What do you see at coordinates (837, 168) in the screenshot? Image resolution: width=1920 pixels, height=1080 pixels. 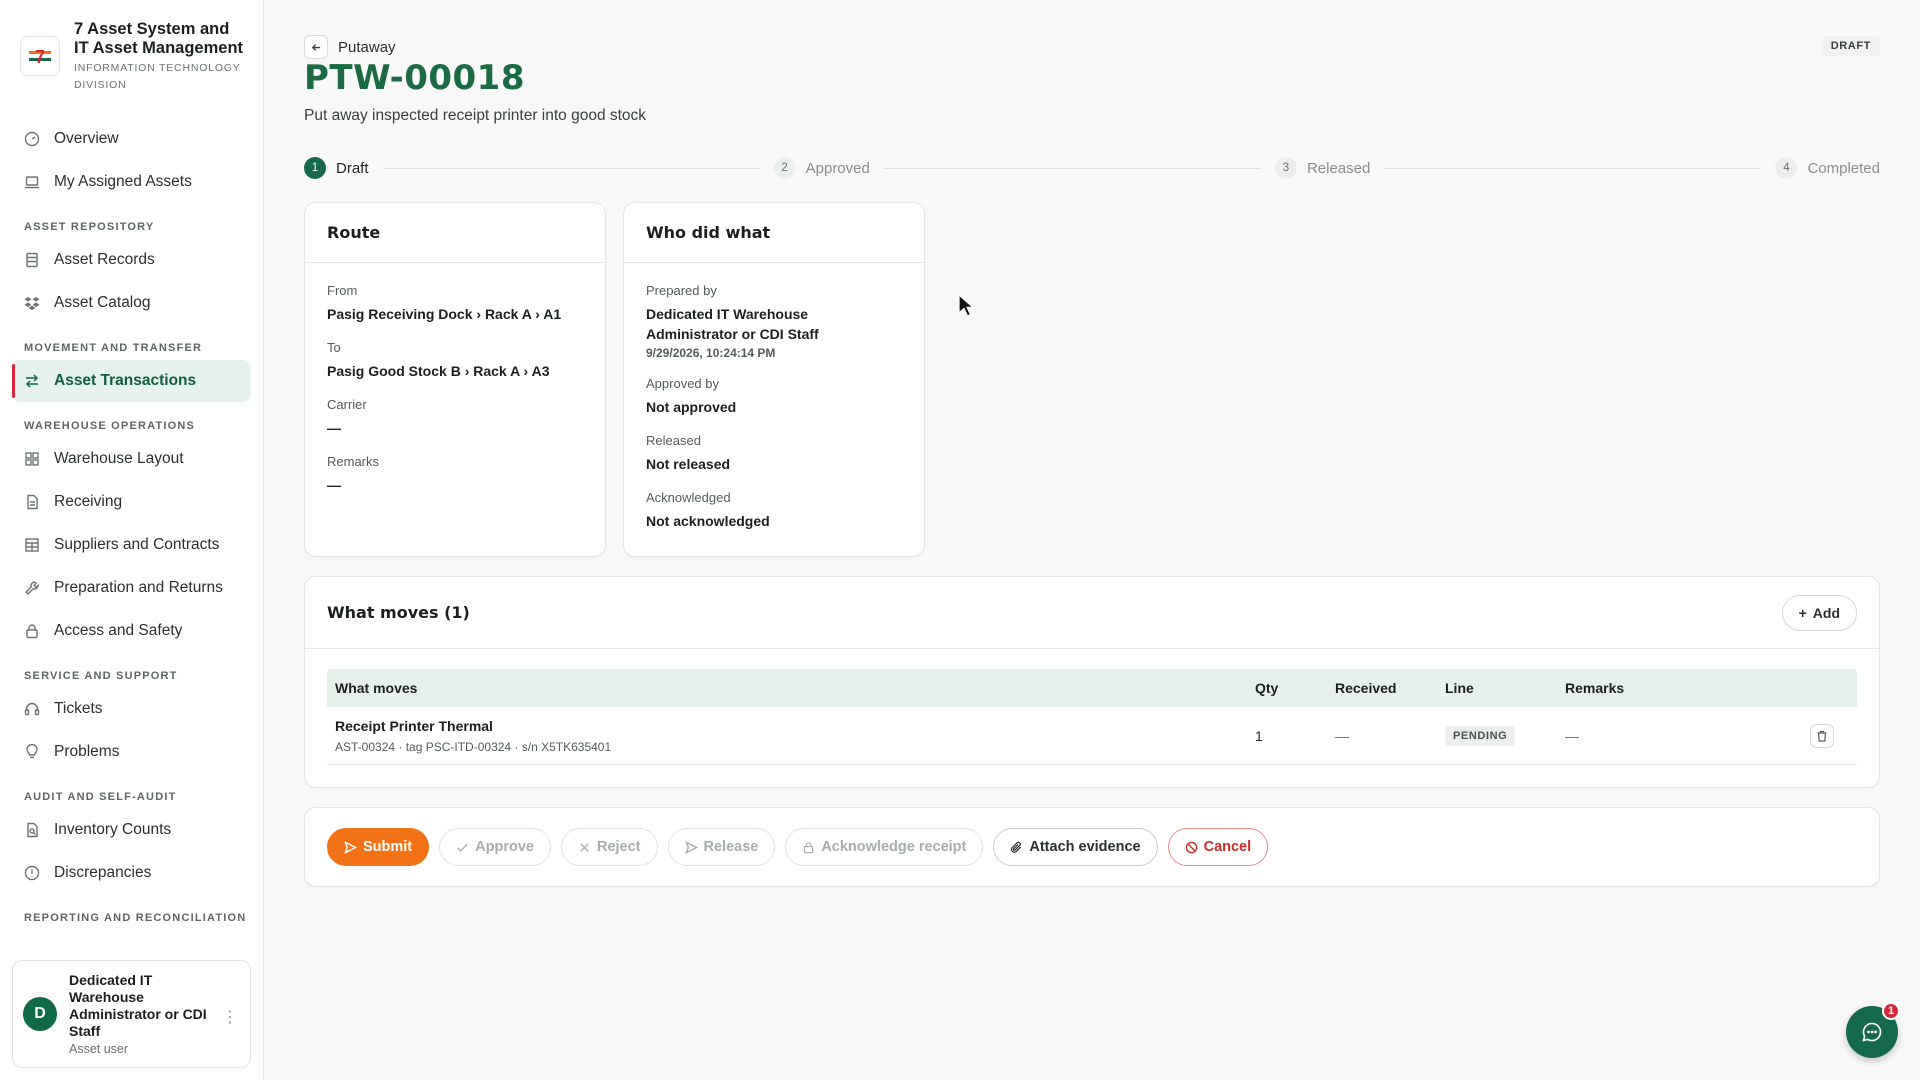 I see `step-label: Approved` at bounding box center [837, 168].